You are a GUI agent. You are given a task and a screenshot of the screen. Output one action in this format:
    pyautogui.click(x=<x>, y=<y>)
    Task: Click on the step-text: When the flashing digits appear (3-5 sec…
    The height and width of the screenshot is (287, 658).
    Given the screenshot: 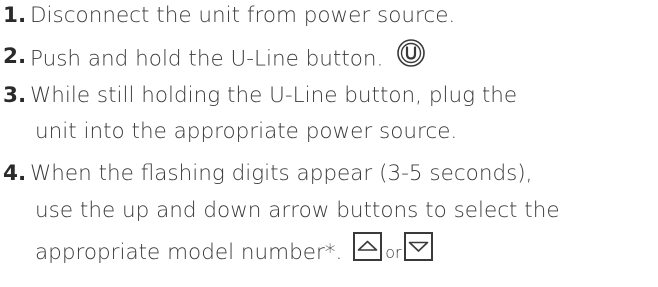 What is the action you would take?
    pyautogui.click(x=281, y=173)
    